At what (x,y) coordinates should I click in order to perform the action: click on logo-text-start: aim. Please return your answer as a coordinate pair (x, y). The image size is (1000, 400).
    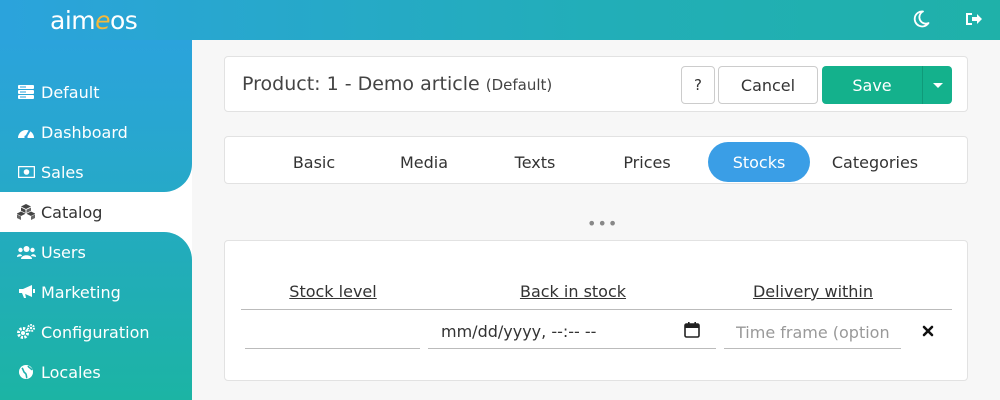
    Looking at the image, I should click on (73, 20).